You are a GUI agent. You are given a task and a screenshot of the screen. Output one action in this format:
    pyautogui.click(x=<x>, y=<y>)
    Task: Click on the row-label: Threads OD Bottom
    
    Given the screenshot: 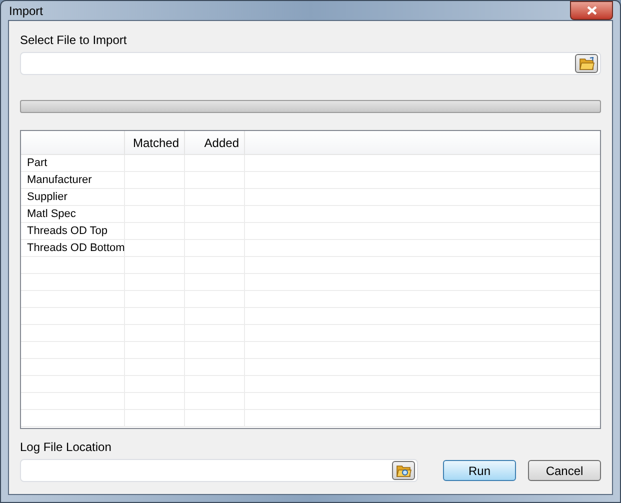 What is the action you would take?
    pyautogui.click(x=73, y=248)
    